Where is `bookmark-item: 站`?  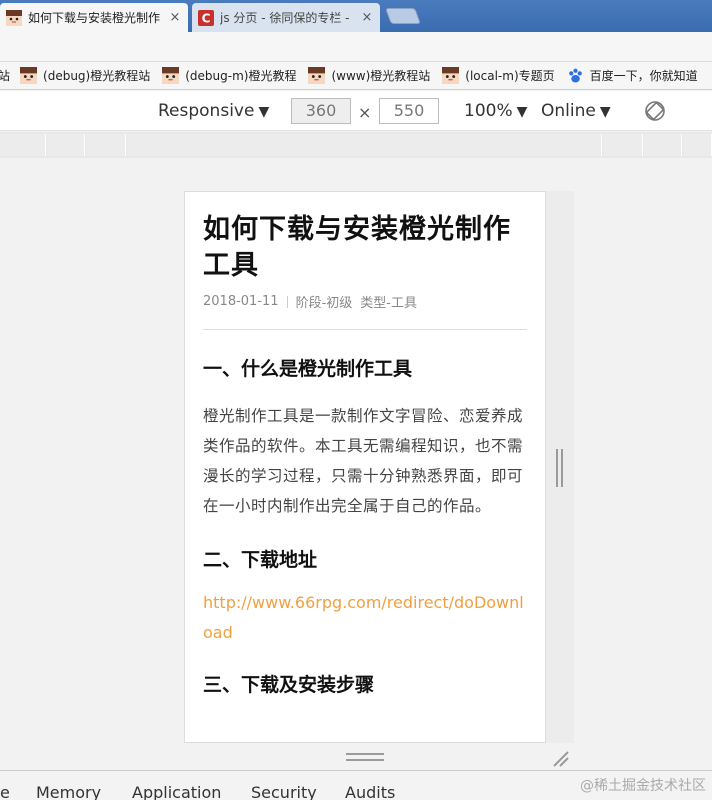
bookmark-item: 站 is located at coordinates (5, 75).